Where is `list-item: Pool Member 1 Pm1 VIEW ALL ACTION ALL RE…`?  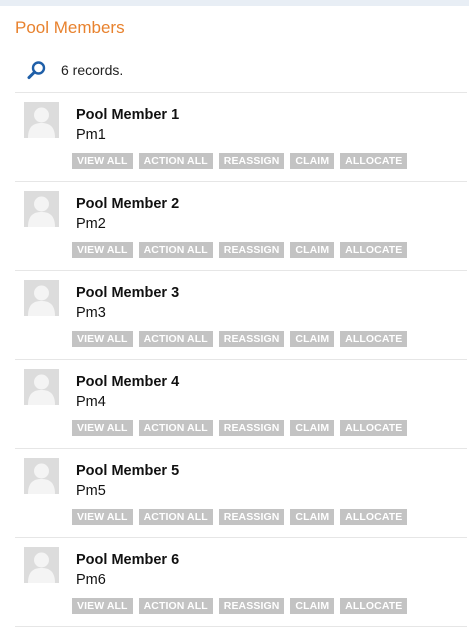 list-item: Pool Member 1 Pm1 VIEW ALL ACTION ALL RE… is located at coordinates (241, 136).